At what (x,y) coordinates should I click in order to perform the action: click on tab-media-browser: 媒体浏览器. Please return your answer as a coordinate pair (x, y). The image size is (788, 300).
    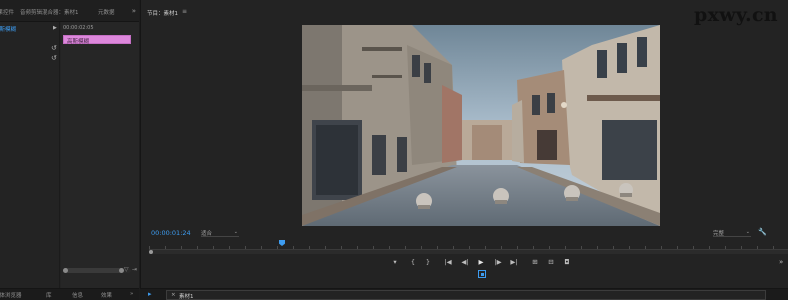
    Looking at the image, I should click on (11, 295).